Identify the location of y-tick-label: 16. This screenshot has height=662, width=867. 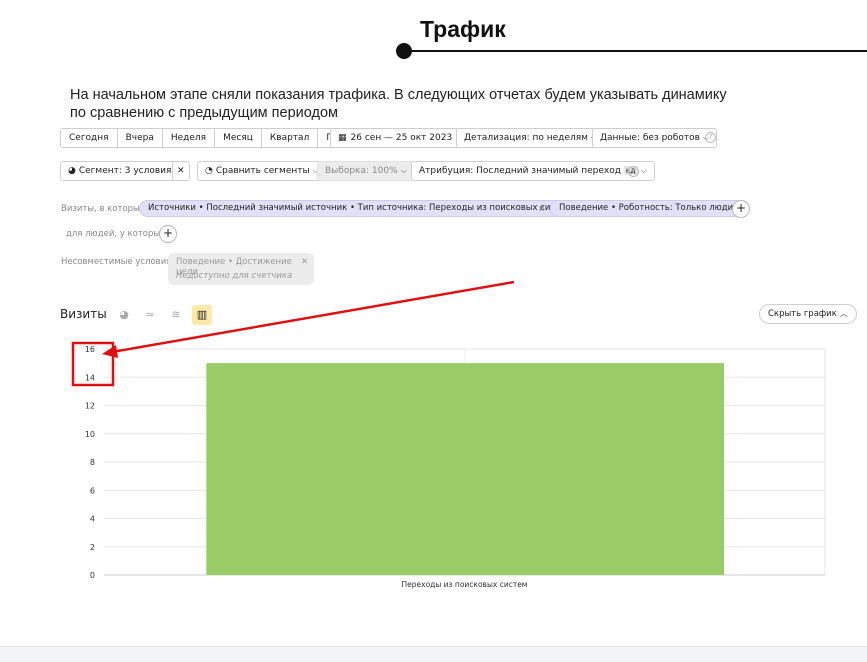
(90, 349).